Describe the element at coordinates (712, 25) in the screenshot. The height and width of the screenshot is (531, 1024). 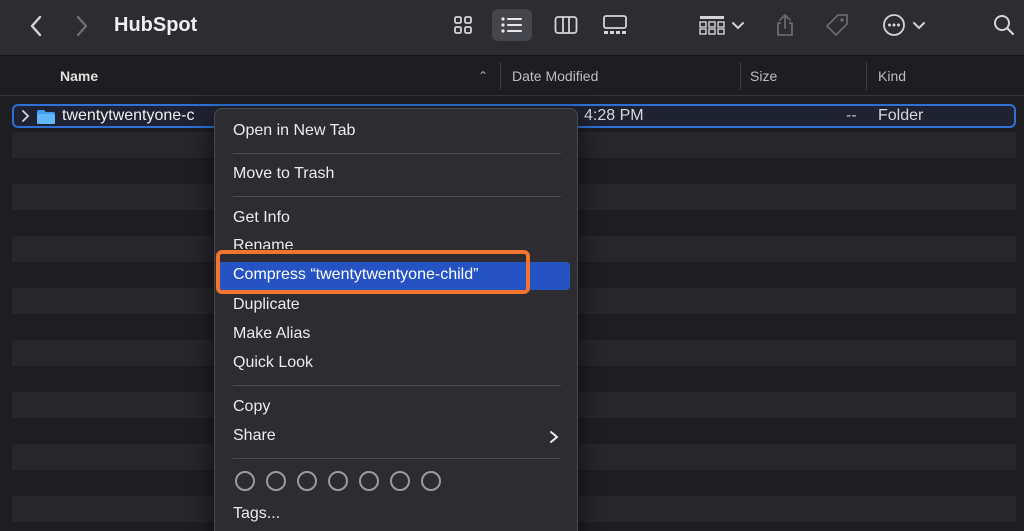
I see `group-icon` at that location.